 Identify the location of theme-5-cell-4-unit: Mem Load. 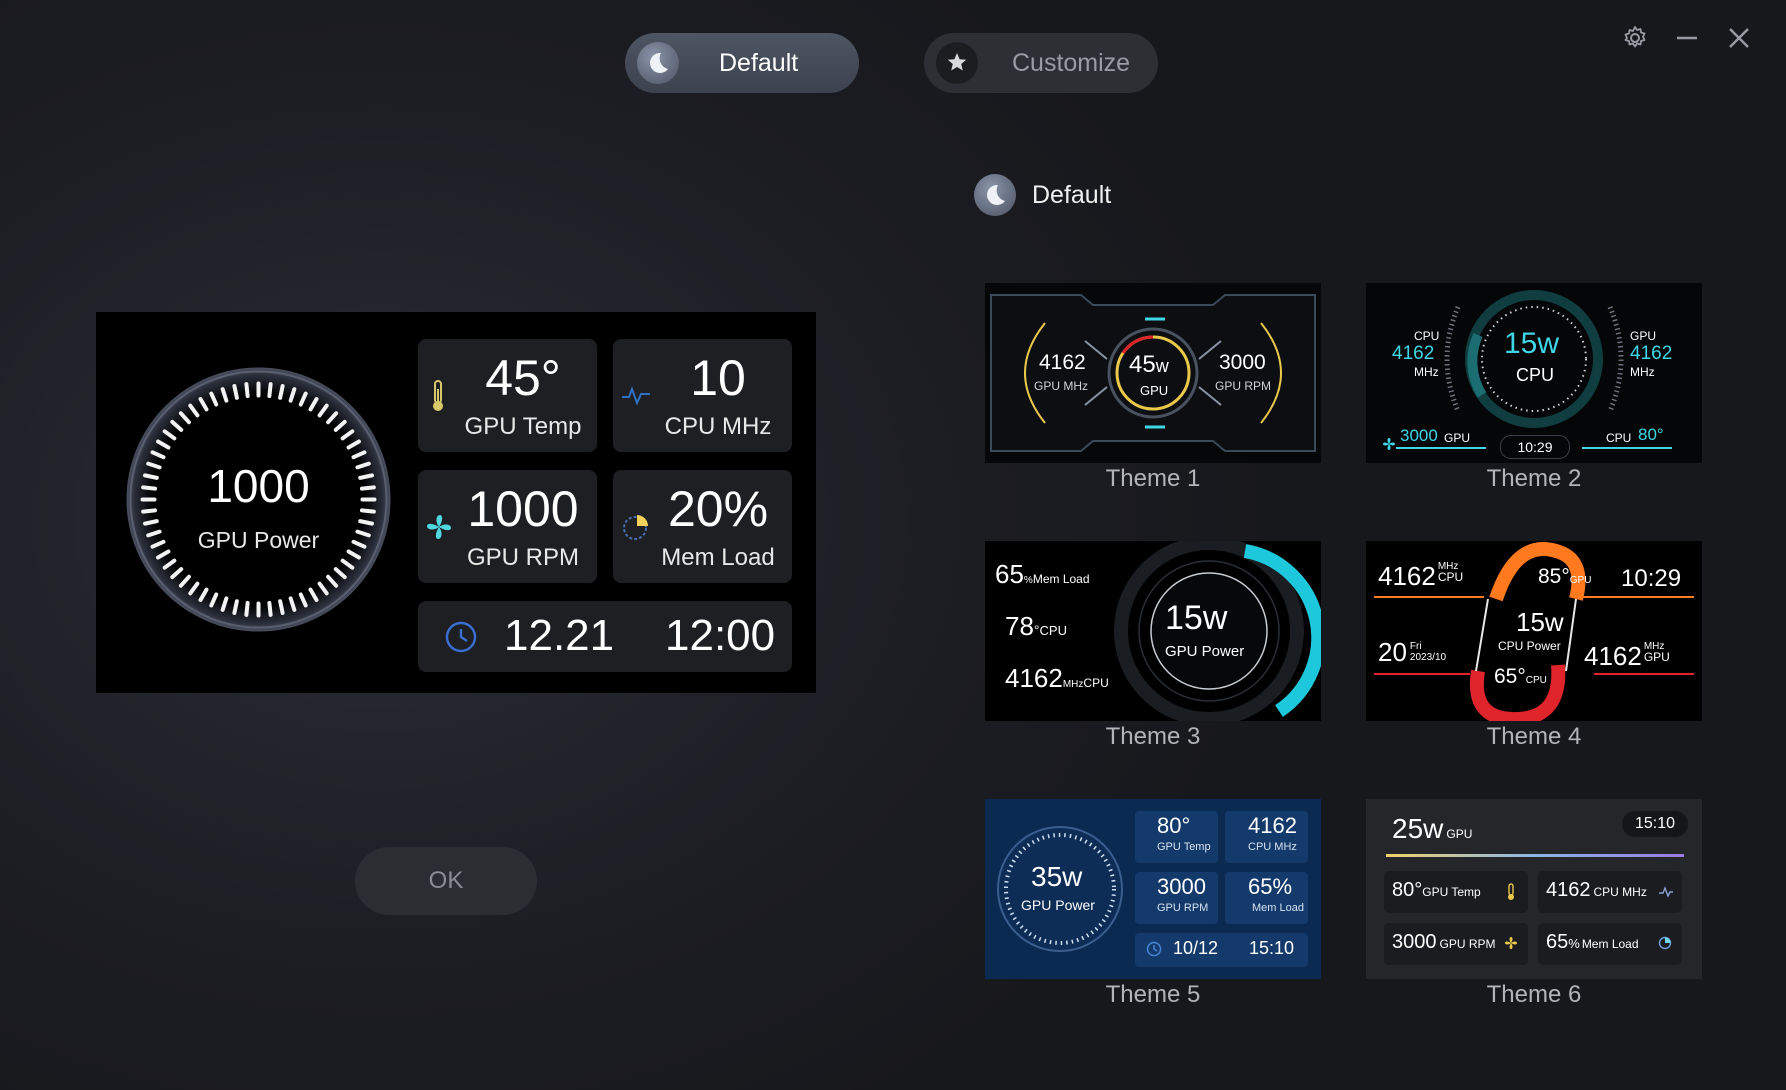
(1278, 908).